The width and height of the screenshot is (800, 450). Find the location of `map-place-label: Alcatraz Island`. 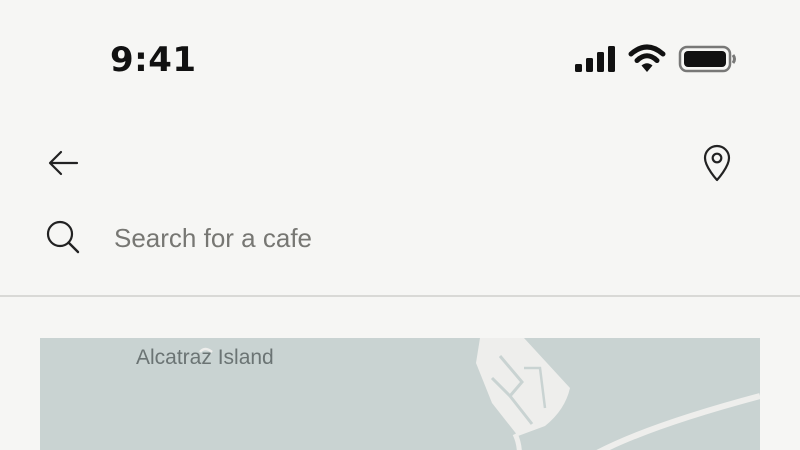

map-place-label: Alcatraz Island is located at coordinates (205, 357).